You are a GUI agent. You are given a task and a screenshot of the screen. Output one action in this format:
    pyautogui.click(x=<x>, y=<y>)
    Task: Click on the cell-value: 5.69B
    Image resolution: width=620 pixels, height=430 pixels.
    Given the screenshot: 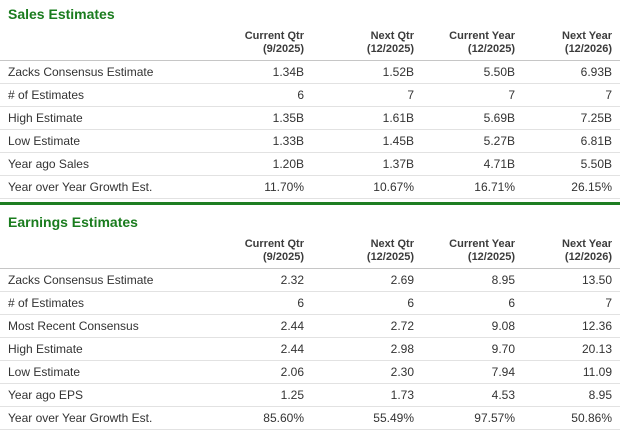 What is the action you would take?
    pyautogui.click(x=472, y=118)
    